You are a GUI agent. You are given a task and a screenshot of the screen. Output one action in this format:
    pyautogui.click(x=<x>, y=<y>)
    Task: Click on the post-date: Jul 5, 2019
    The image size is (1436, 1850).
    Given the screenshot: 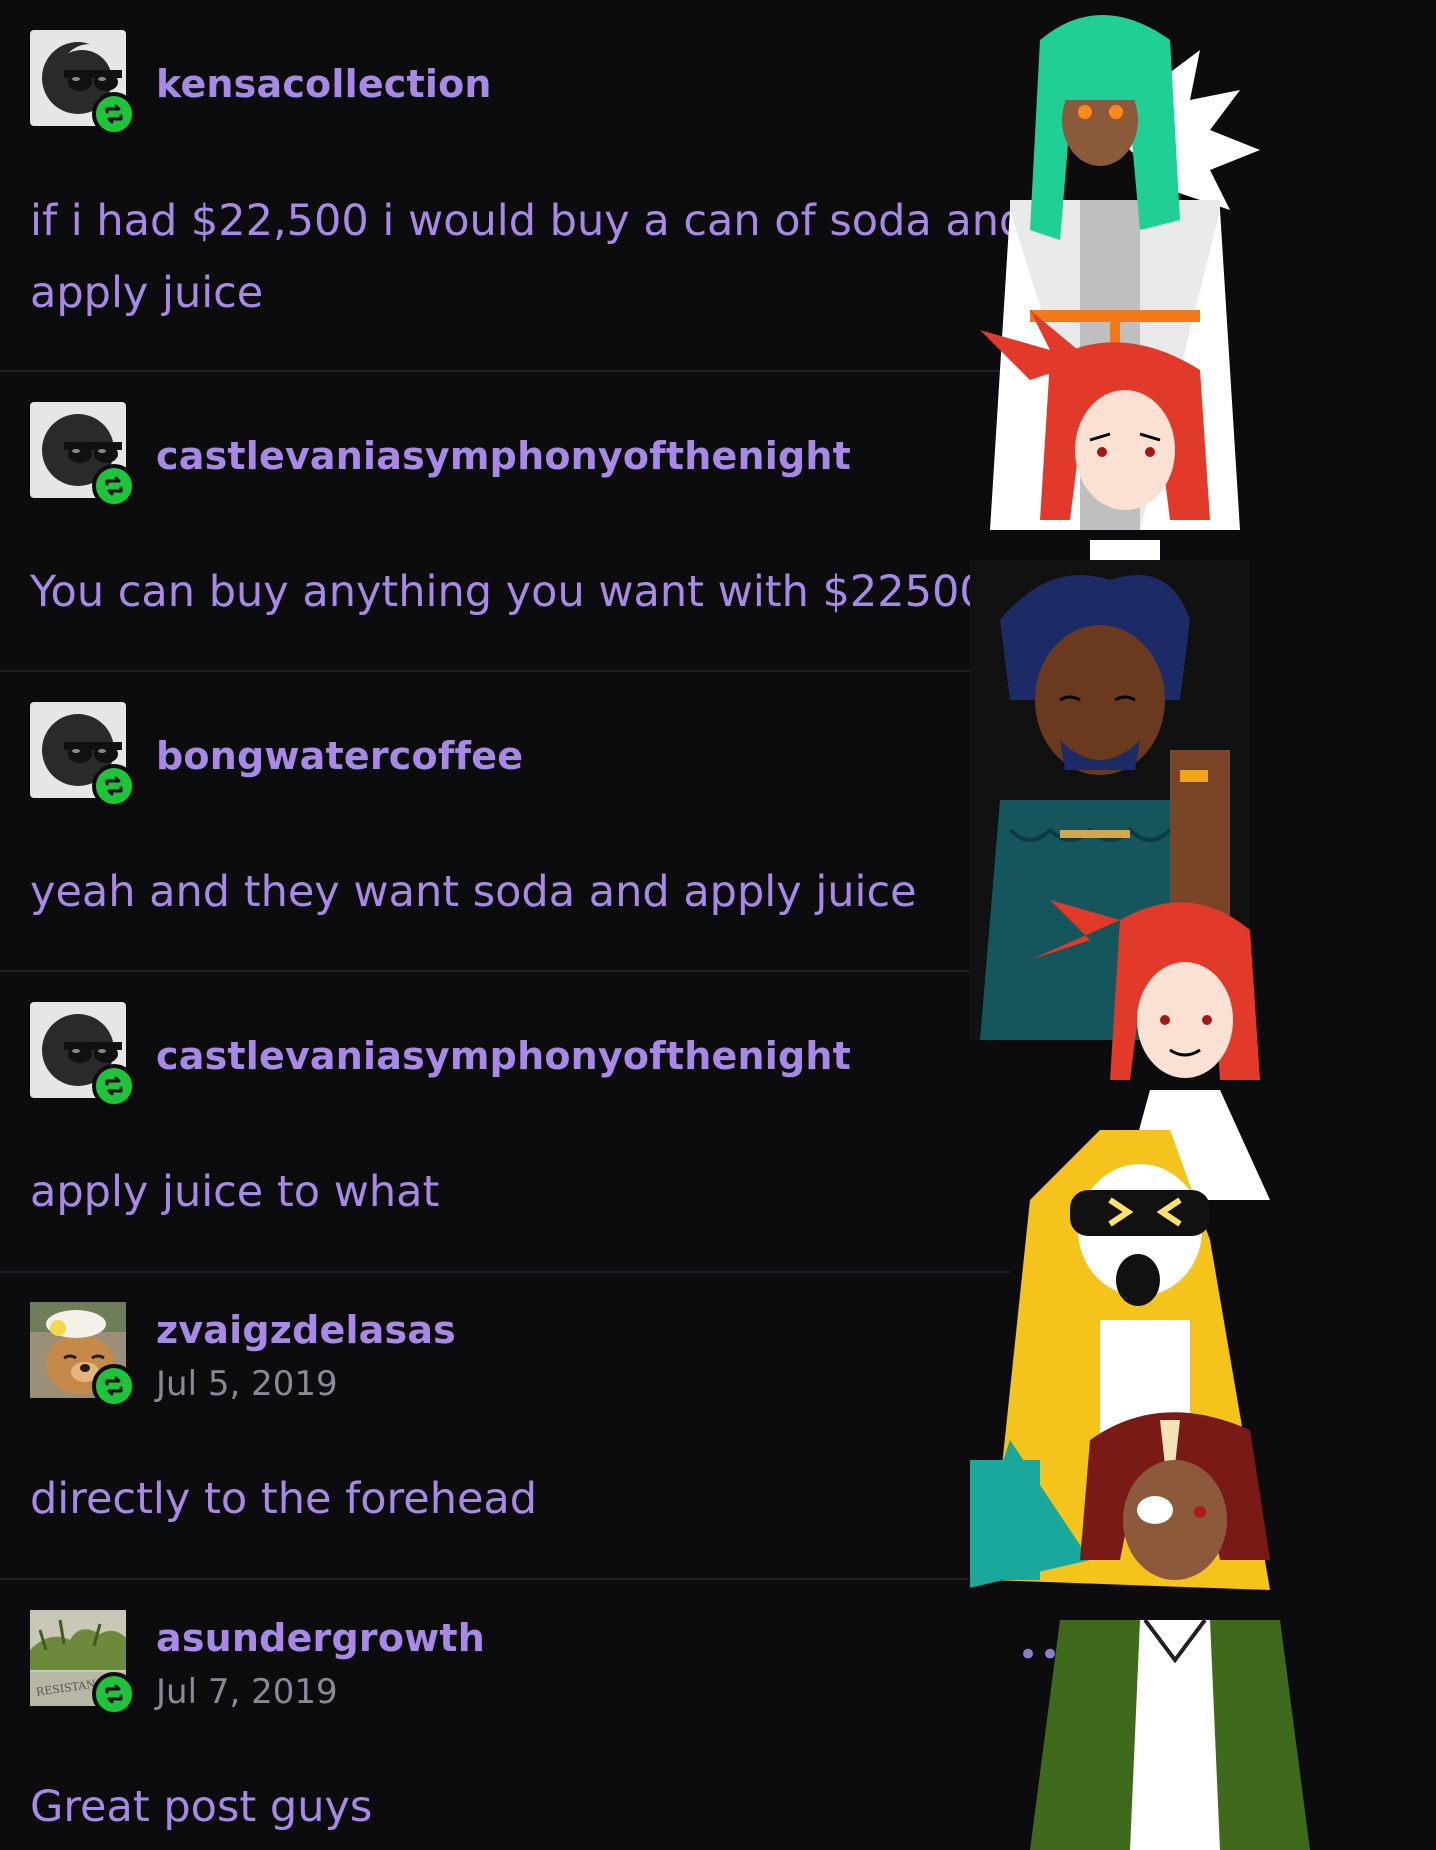 What is the action you would take?
    pyautogui.click(x=247, y=1384)
    